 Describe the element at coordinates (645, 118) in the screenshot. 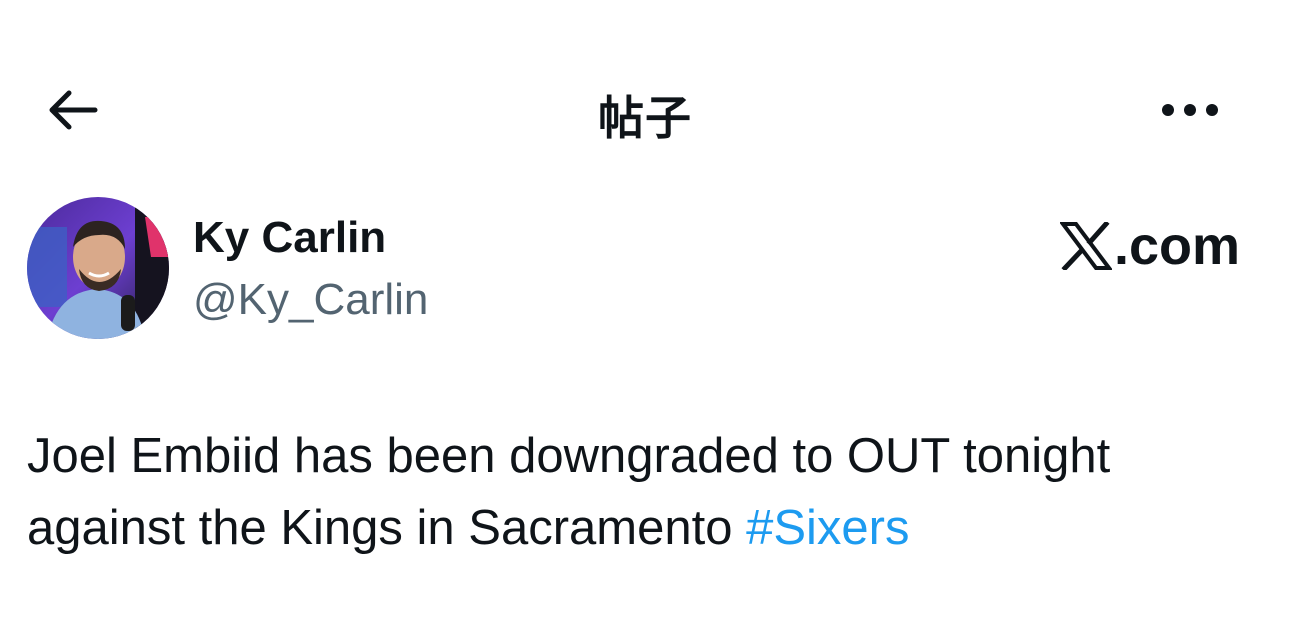

I see `page-title: 帖子` at that location.